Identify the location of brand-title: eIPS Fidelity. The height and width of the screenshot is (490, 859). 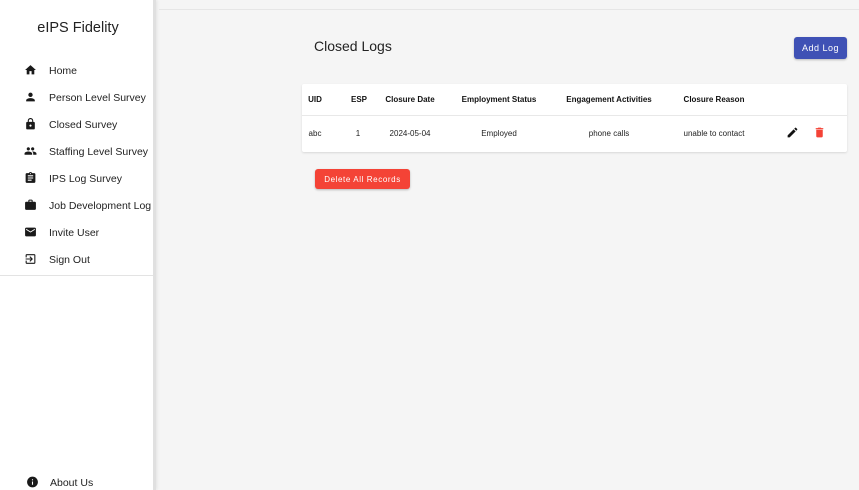
(78, 28).